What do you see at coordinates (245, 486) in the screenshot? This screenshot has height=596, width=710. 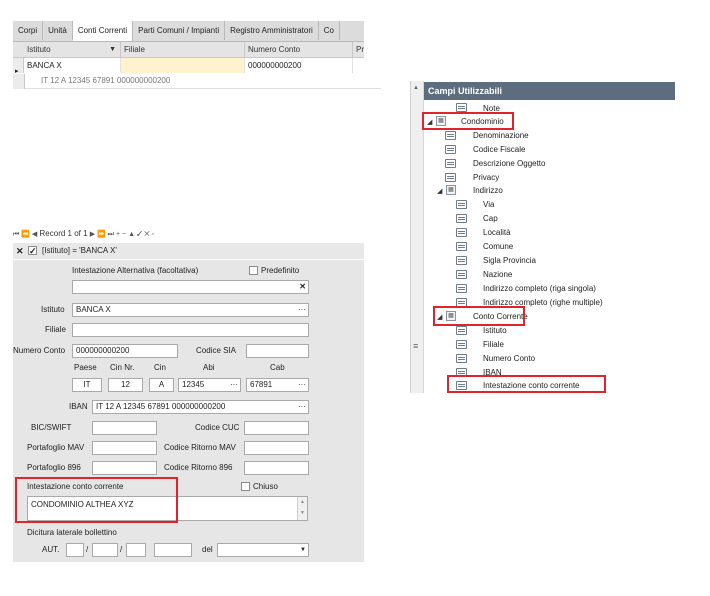 I see `chiuso-checkbox` at bounding box center [245, 486].